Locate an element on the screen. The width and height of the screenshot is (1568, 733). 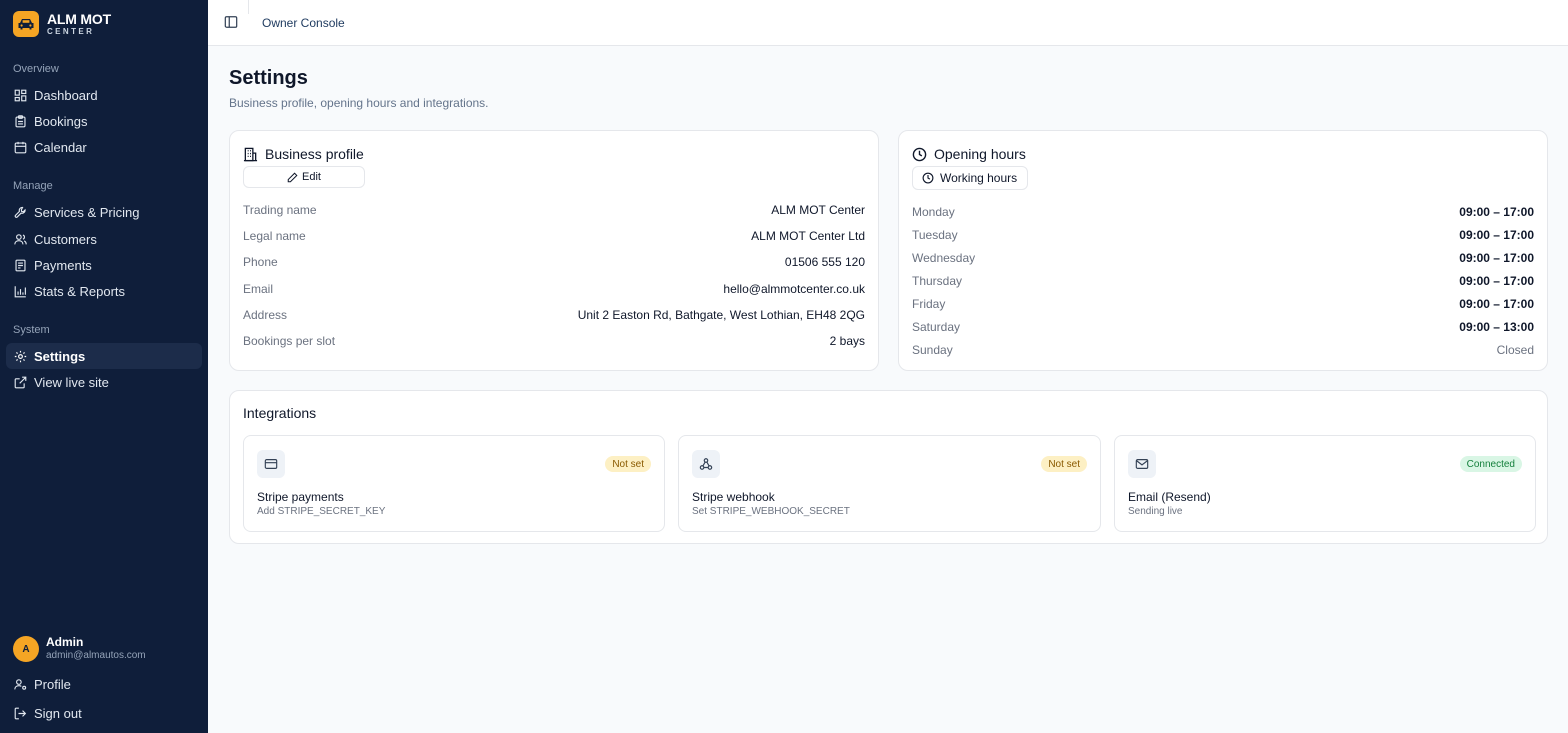
sidebar-item-dashboard: Dashboard is located at coordinates (104, 95).